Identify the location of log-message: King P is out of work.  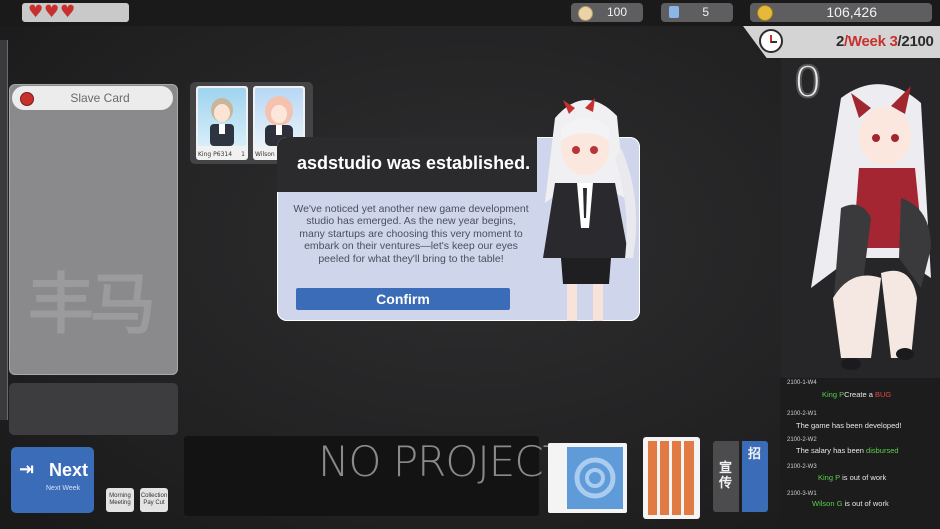
(852, 477).